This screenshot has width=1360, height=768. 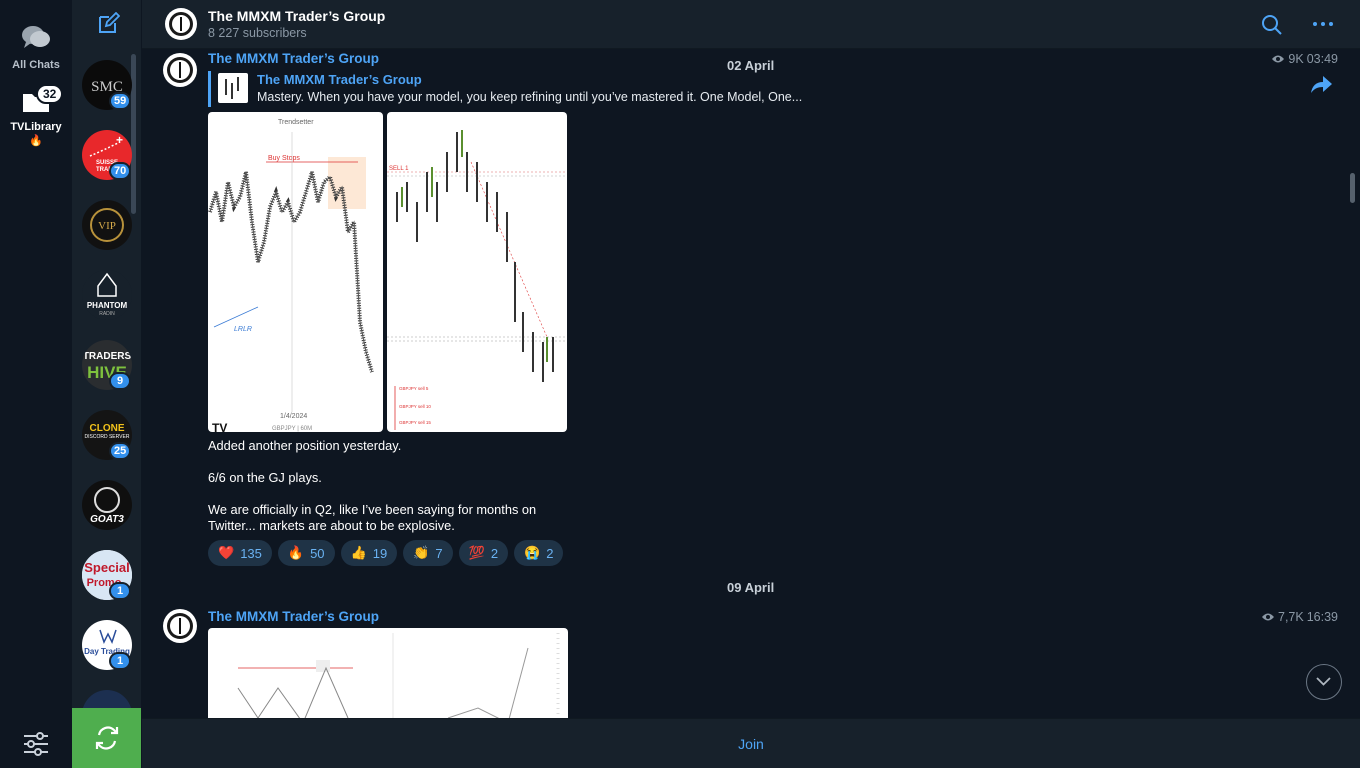 I want to click on folder-tvlibrary: 32 TVLibrary 🔥, so click(x=36, y=115).